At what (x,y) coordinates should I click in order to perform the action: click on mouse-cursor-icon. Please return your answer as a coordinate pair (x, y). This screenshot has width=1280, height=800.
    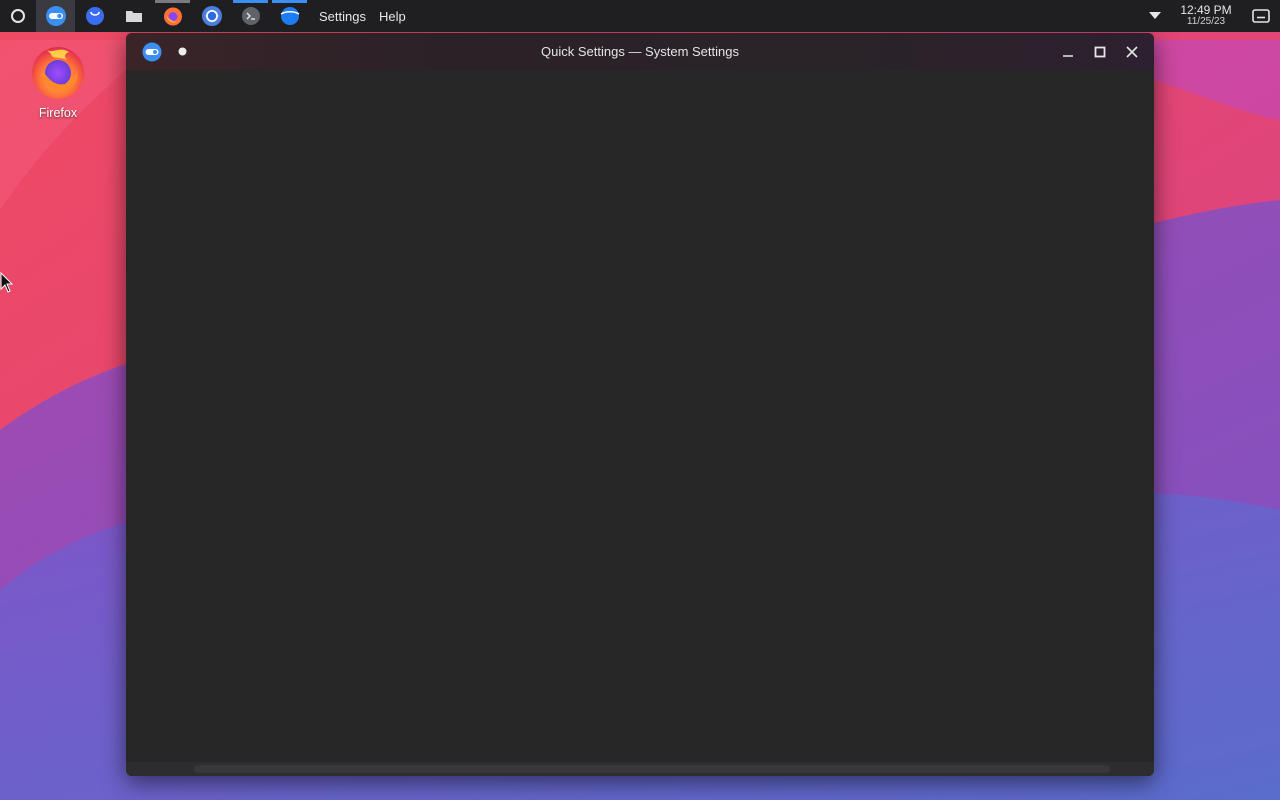
    Looking at the image, I should click on (7, 282).